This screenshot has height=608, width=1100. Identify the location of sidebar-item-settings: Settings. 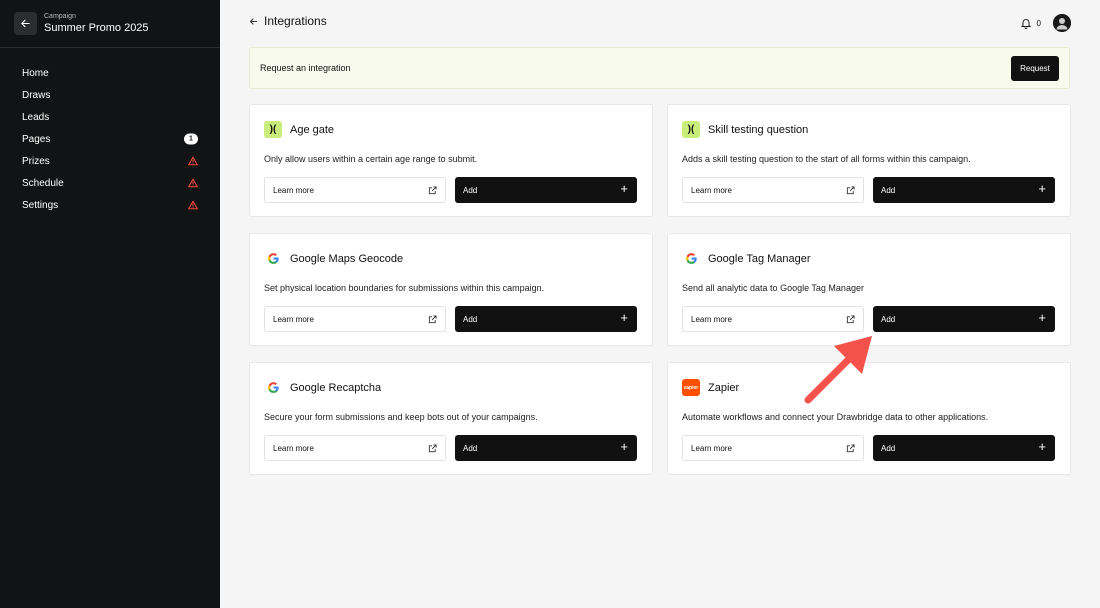
(110, 205).